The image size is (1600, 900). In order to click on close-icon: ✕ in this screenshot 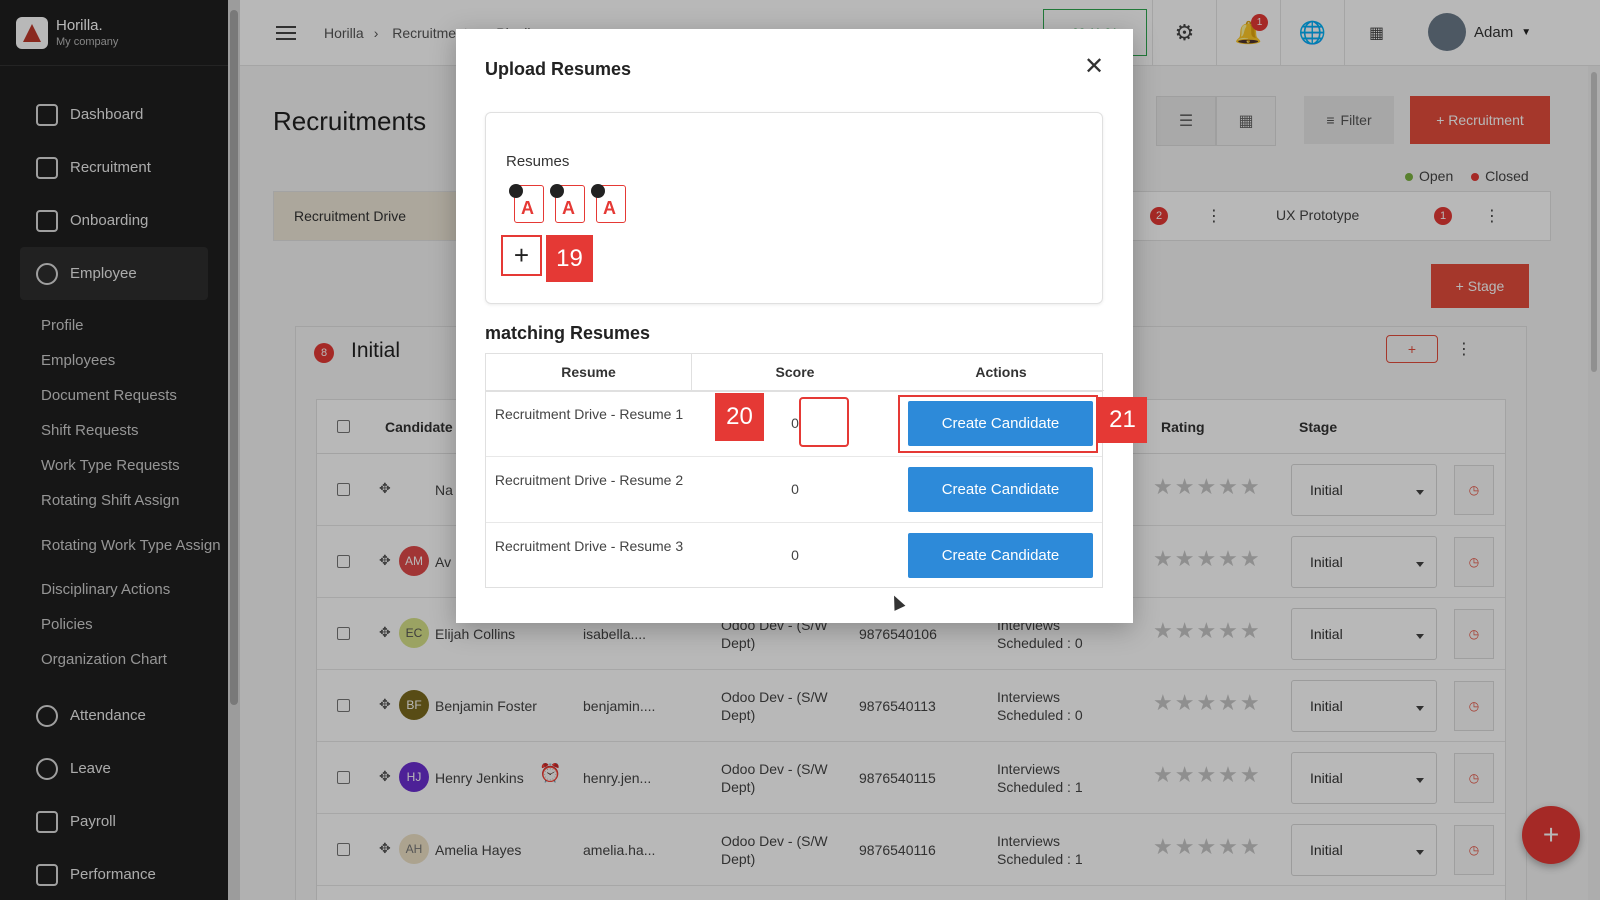, I will do `click(1094, 67)`.